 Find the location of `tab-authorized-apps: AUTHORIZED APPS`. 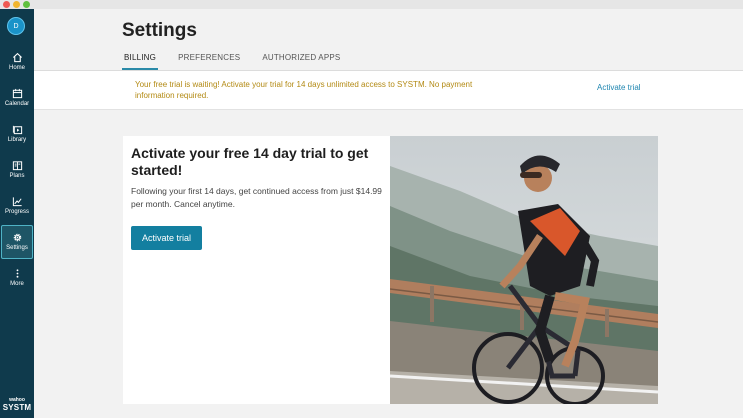

tab-authorized-apps: AUTHORIZED APPS is located at coordinates (301, 61).